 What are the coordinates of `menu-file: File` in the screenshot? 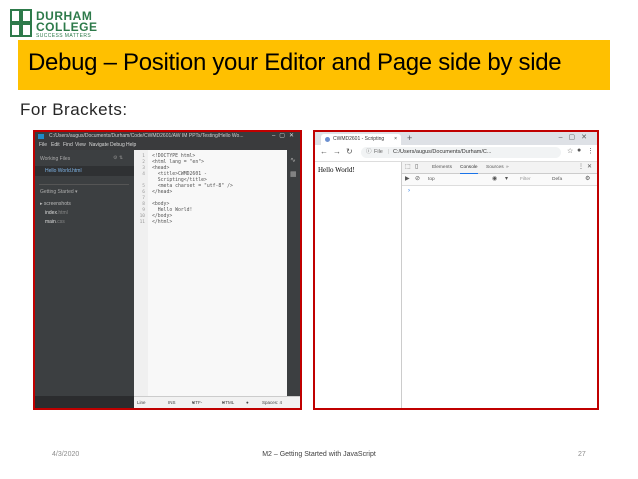 It's located at (43, 145).